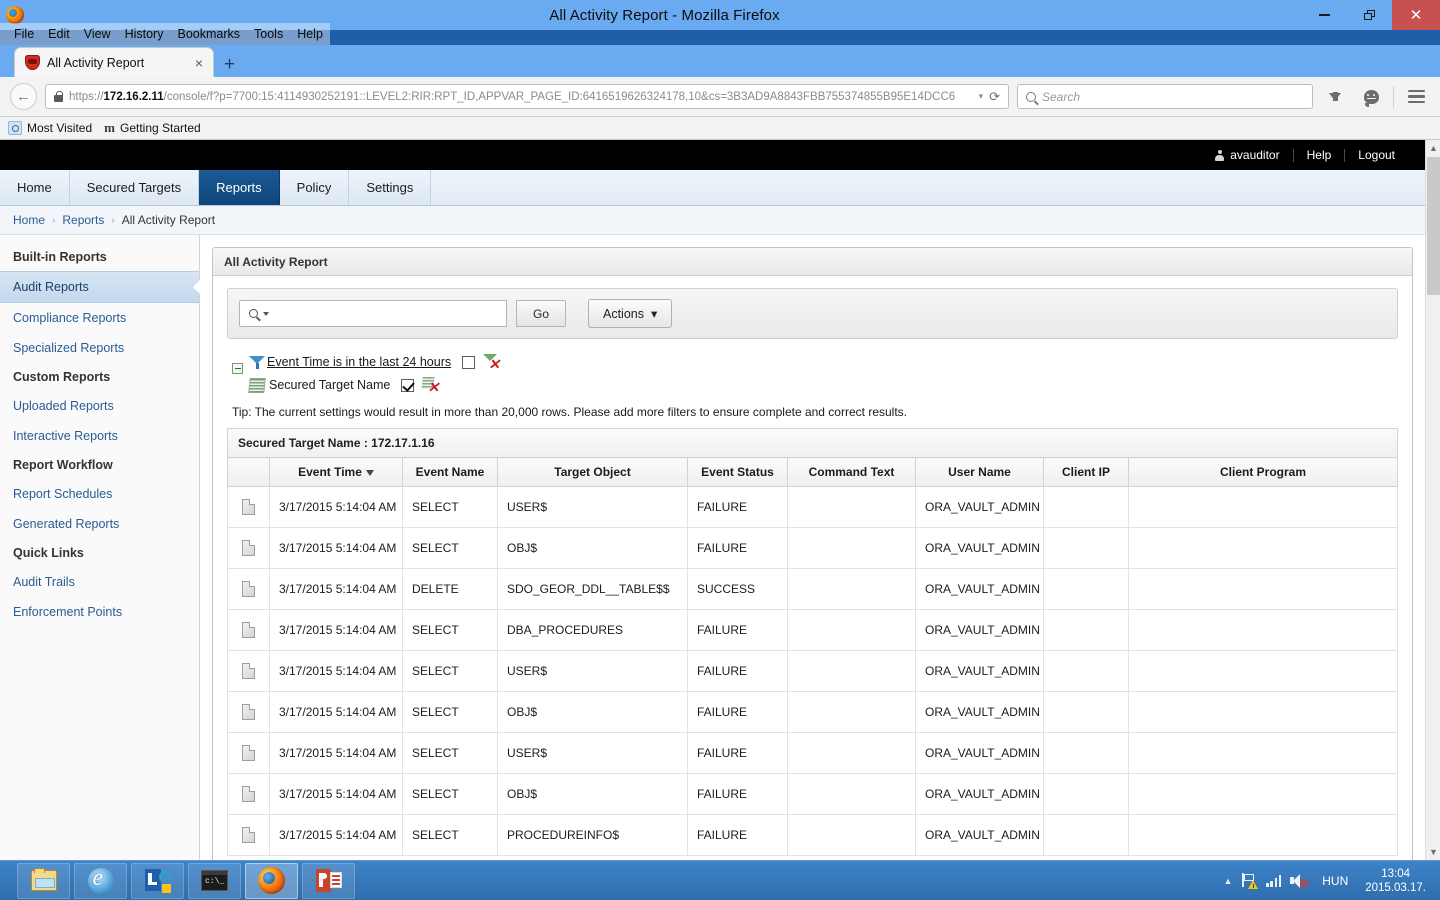 The height and width of the screenshot is (900, 1440). Describe the element at coordinates (995, 97) in the screenshot. I see `reload-icon: ⟳` at that location.